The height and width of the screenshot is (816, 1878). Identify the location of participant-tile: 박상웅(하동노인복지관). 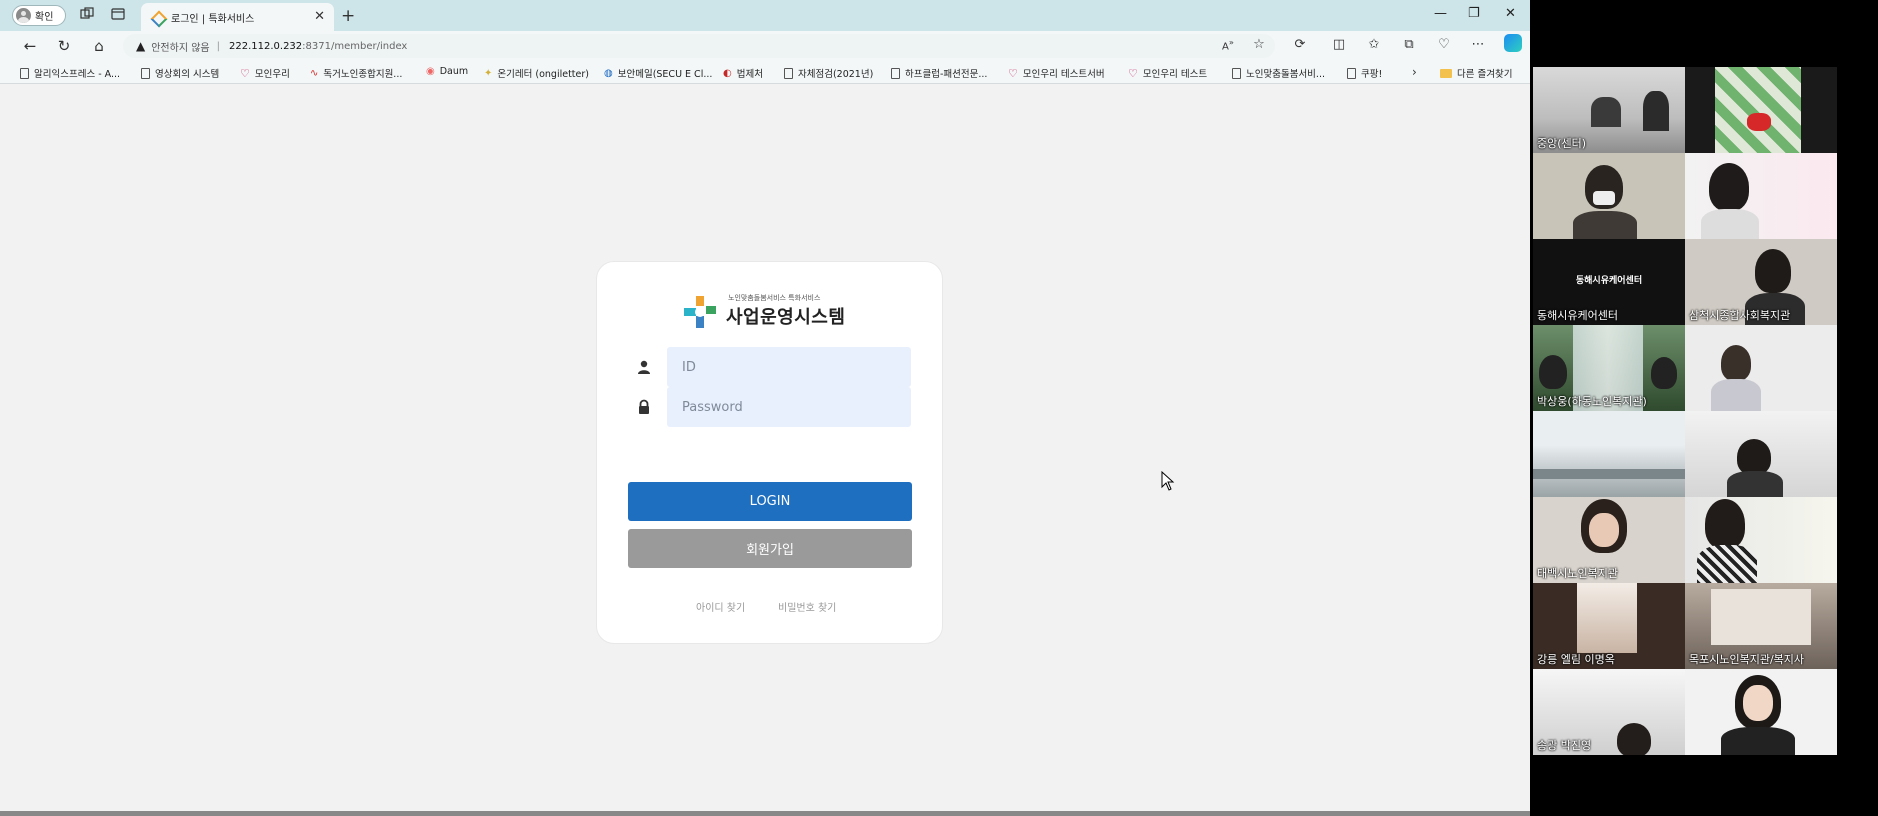
(1609, 368).